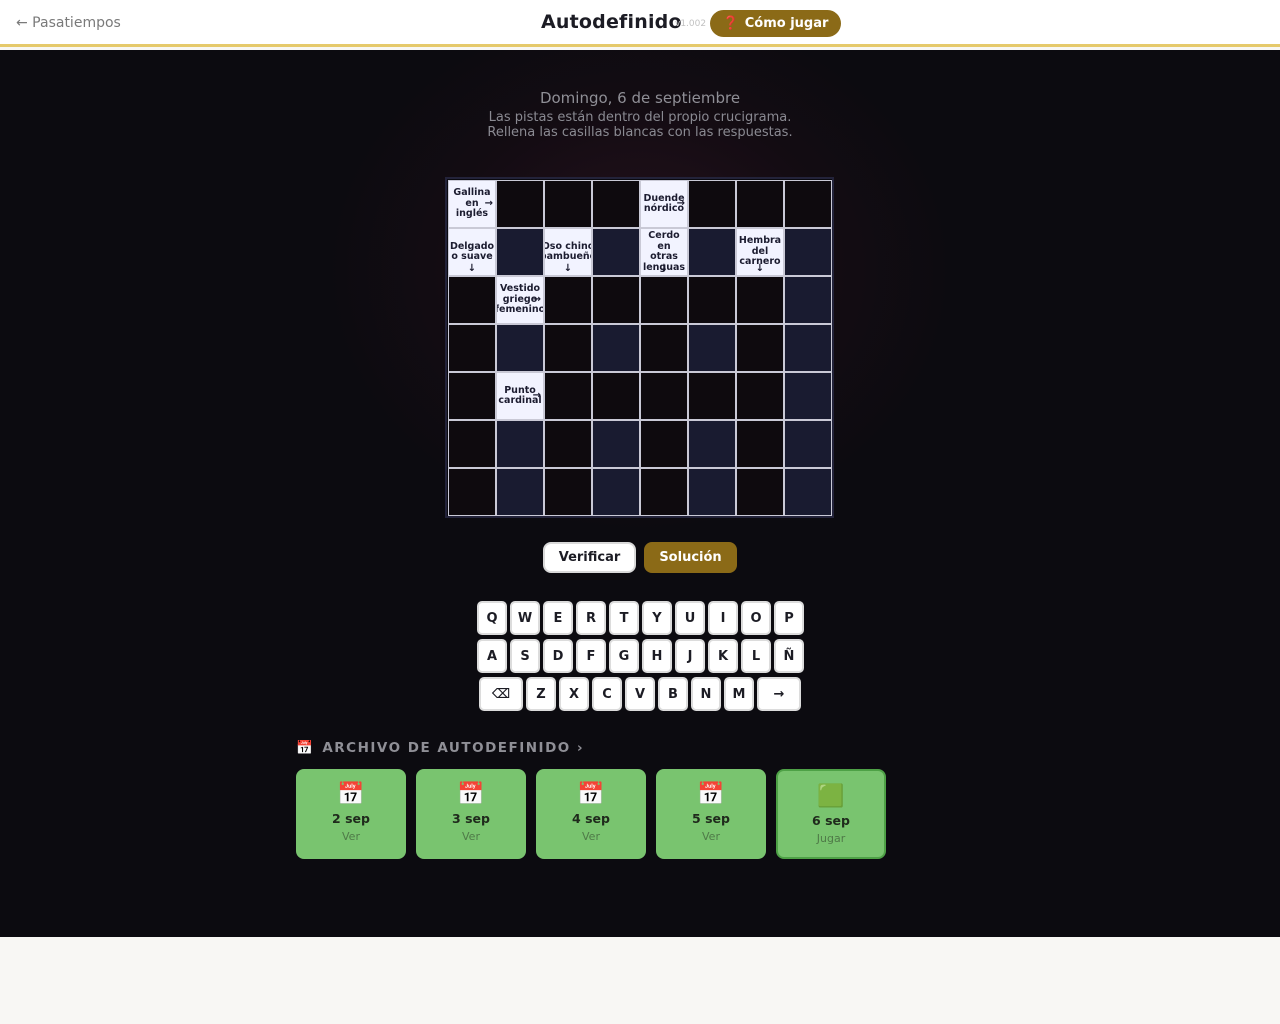 Image resolution: width=1280 pixels, height=1024 pixels. What do you see at coordinates (591, 656) in the screenshot?
I see `key-f: F` at bounding box center [591, 656].